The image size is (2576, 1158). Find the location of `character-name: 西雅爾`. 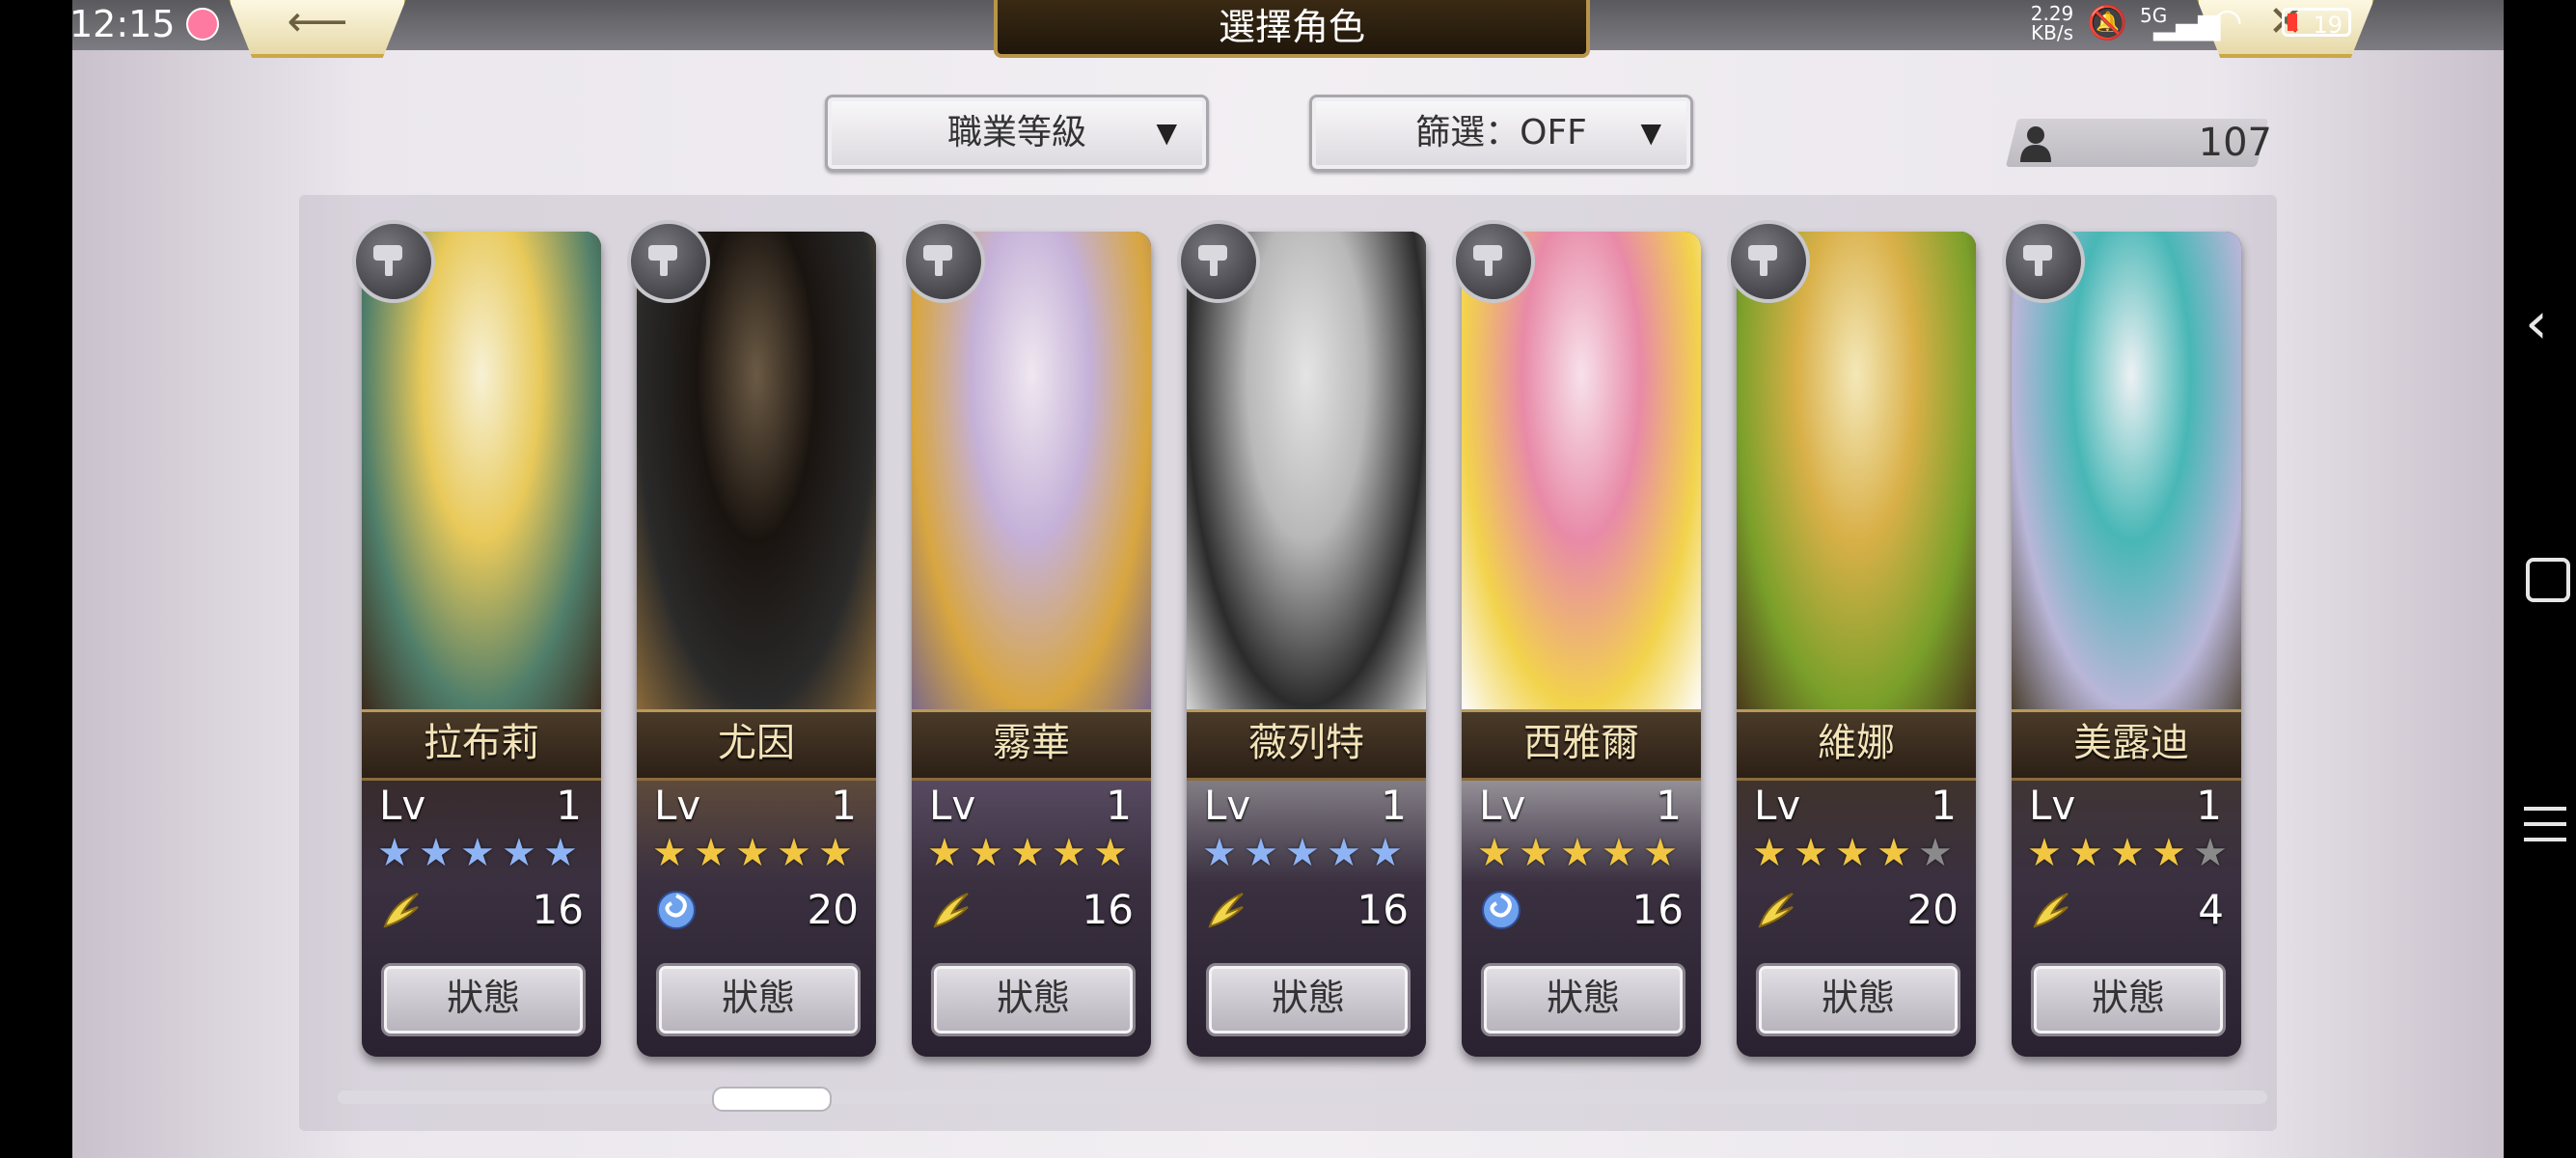

character-name: 西雅爾 is located at coordinates (1581, 743).